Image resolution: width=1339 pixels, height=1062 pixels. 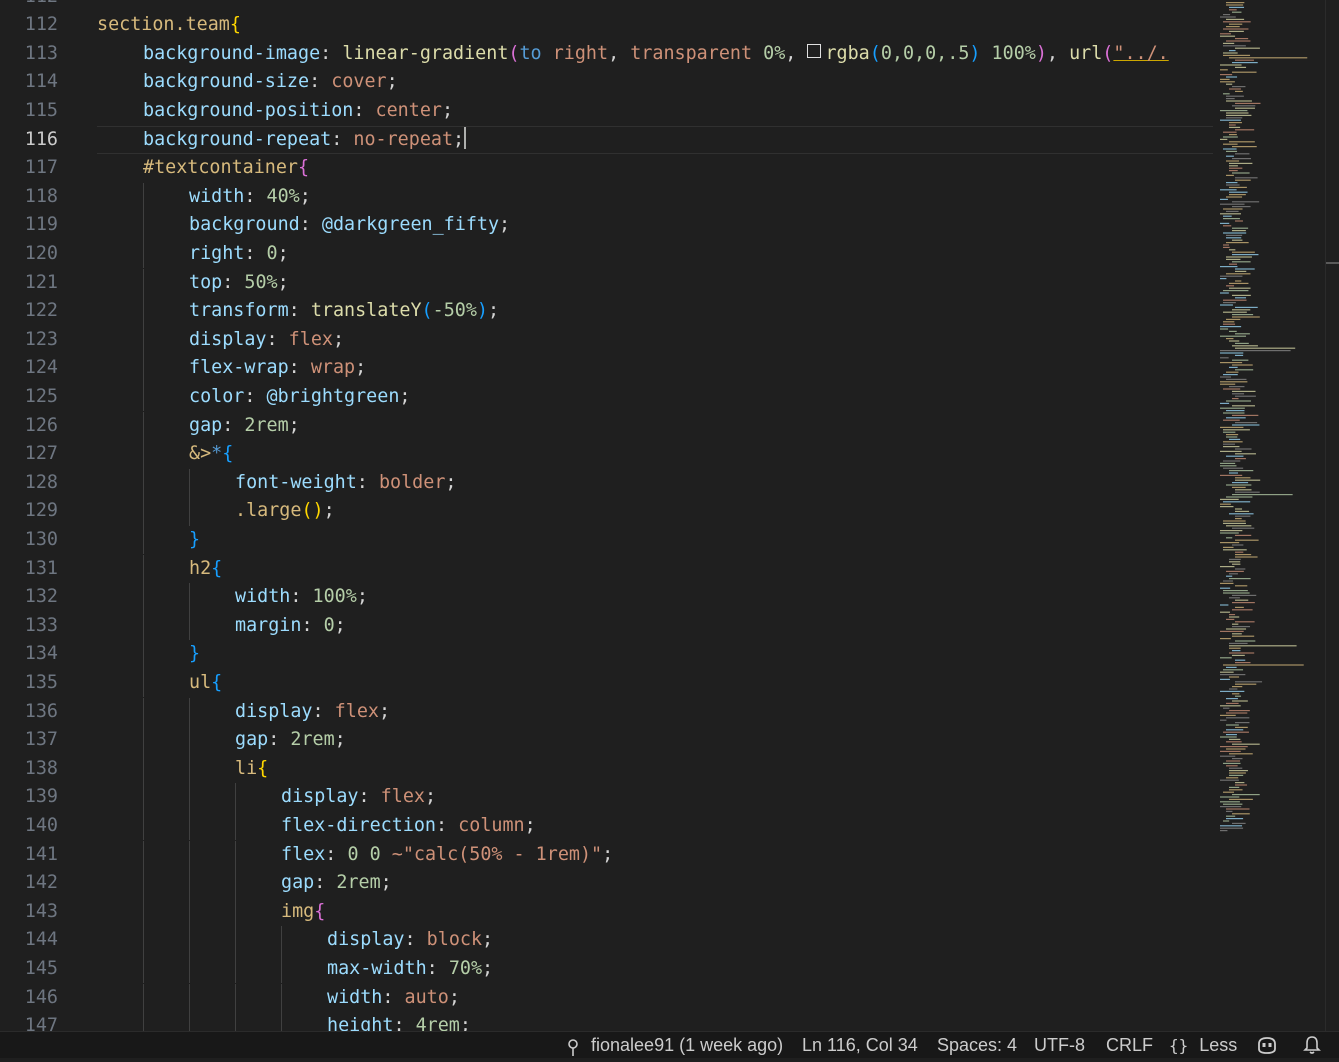 What do you see at coordinates (606, 426) in the screenshot?
I see `code-line: 126 gap: 2rem;` at bounding box center [606, 426].